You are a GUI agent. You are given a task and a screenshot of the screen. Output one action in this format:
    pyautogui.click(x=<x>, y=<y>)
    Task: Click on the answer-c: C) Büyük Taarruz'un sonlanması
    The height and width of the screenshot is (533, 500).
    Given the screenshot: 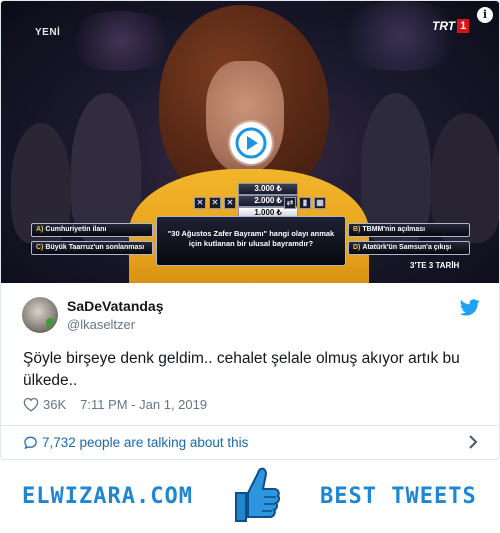 What is the action you would take?
    pyautogui.click(x=92, y=248)
    